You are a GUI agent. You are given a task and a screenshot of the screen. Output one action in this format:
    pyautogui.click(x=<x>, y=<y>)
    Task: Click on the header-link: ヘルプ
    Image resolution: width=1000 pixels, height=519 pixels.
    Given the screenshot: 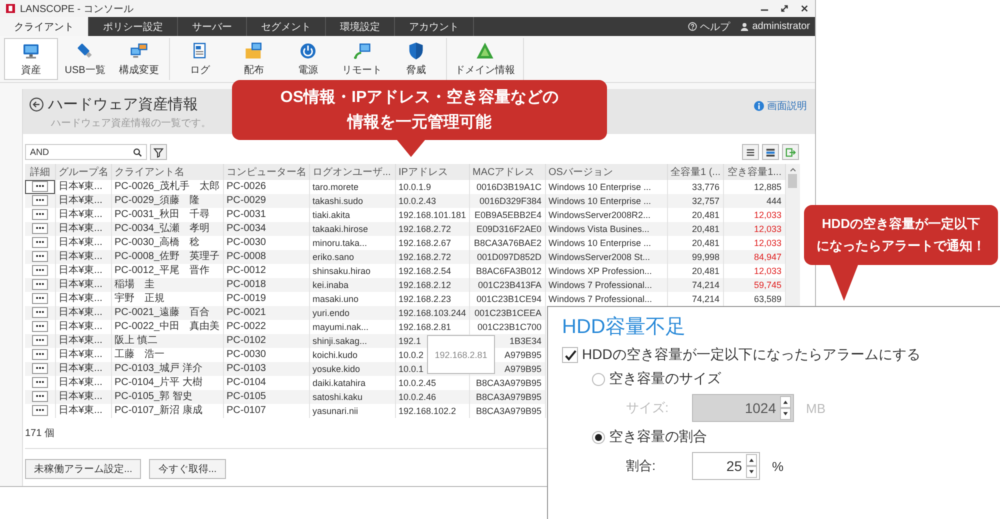 What is the action you would take?
    pyautogui.click(x=709, y=26)
    